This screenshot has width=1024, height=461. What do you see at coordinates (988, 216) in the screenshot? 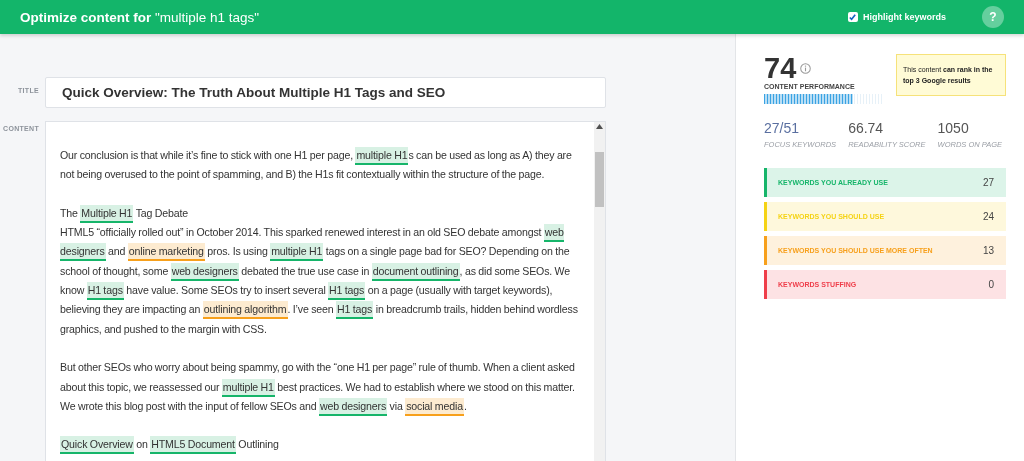
I see `keyword-count: 24` at bounding box center [988, 216].